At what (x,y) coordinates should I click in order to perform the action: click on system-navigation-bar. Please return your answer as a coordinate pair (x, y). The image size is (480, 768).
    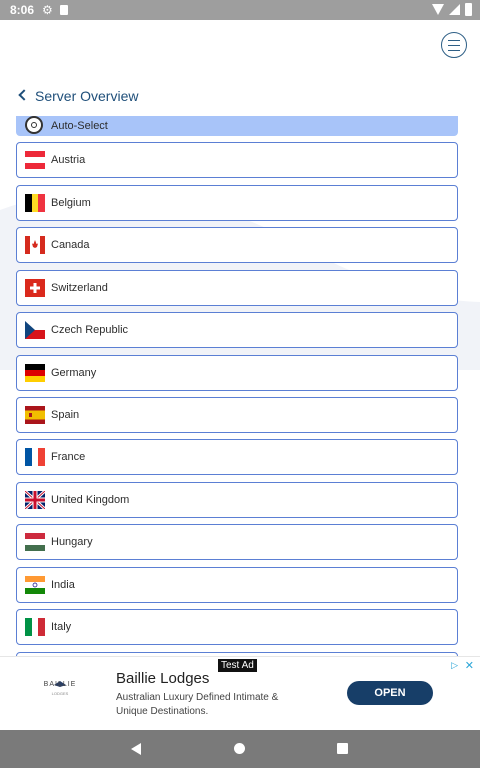
    Looking at the image, I should click on (240, 749).